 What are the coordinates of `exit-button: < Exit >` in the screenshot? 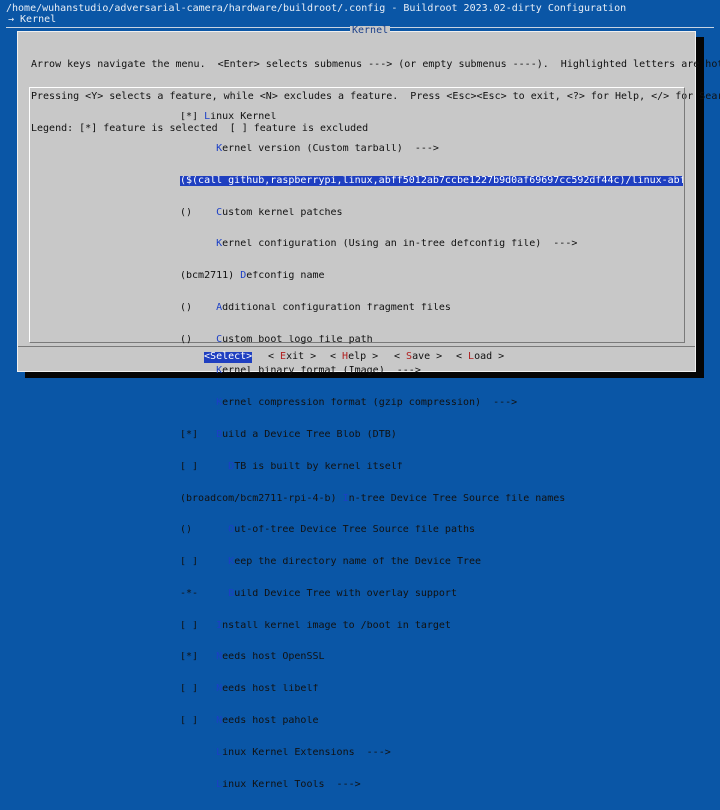 It's located at (292, 357).